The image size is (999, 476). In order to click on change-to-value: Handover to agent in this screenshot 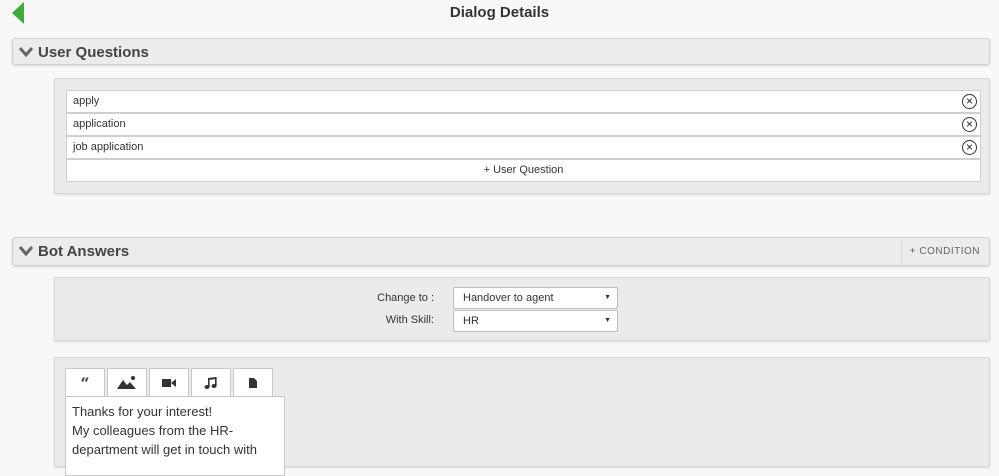, I will do `click(508, 298)`.